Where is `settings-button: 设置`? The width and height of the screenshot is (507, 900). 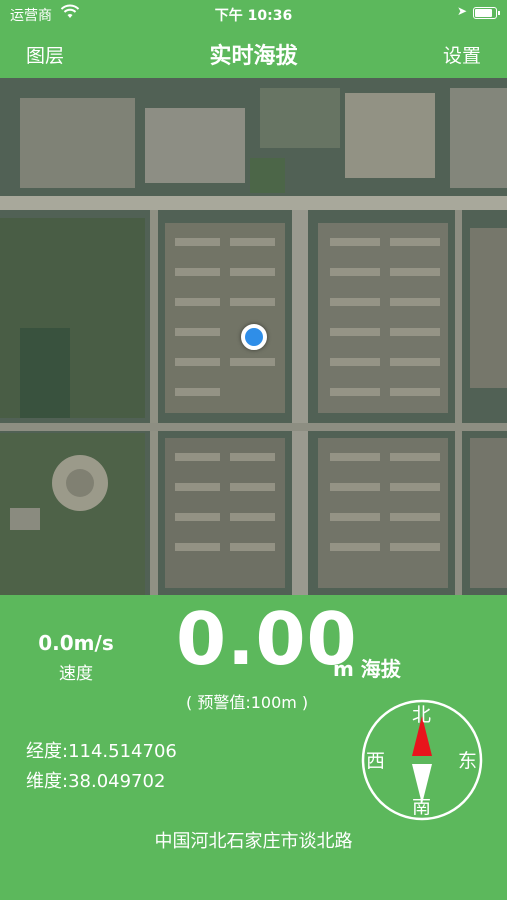 settings-button: 设置 is located at coordinates (462, 54).